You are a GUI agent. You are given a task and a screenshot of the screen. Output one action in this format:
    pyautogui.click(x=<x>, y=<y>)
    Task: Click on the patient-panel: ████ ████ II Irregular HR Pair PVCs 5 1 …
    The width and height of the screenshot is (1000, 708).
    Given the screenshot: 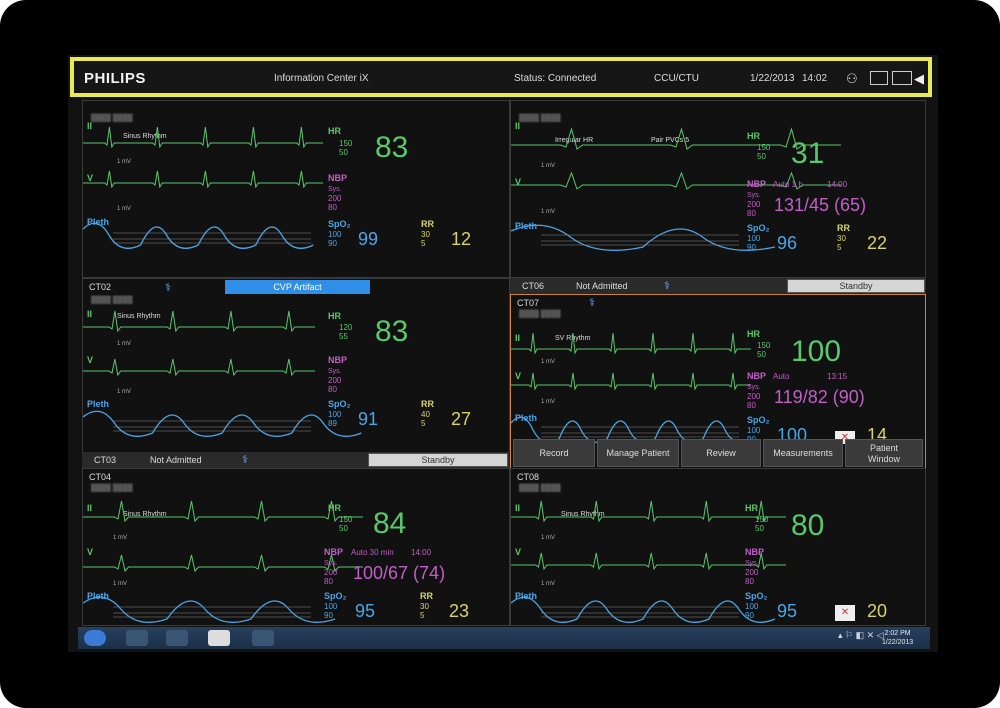 What is the action you would take?
    pyautogui.click(x=718, y=189)
    